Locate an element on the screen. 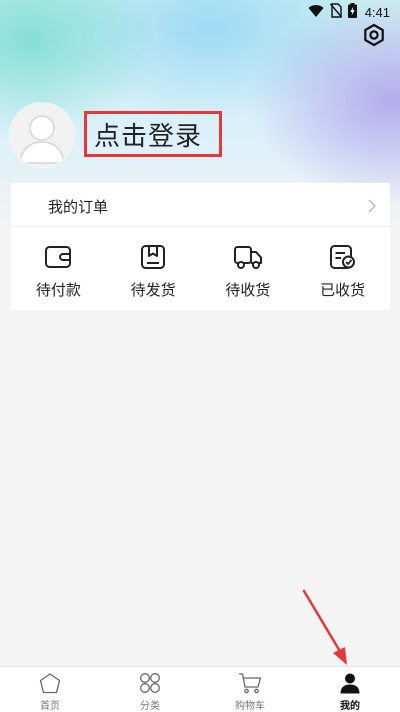 The image size is (400, 712). status-icons: 4:41 is located at coordinates (349, 12).